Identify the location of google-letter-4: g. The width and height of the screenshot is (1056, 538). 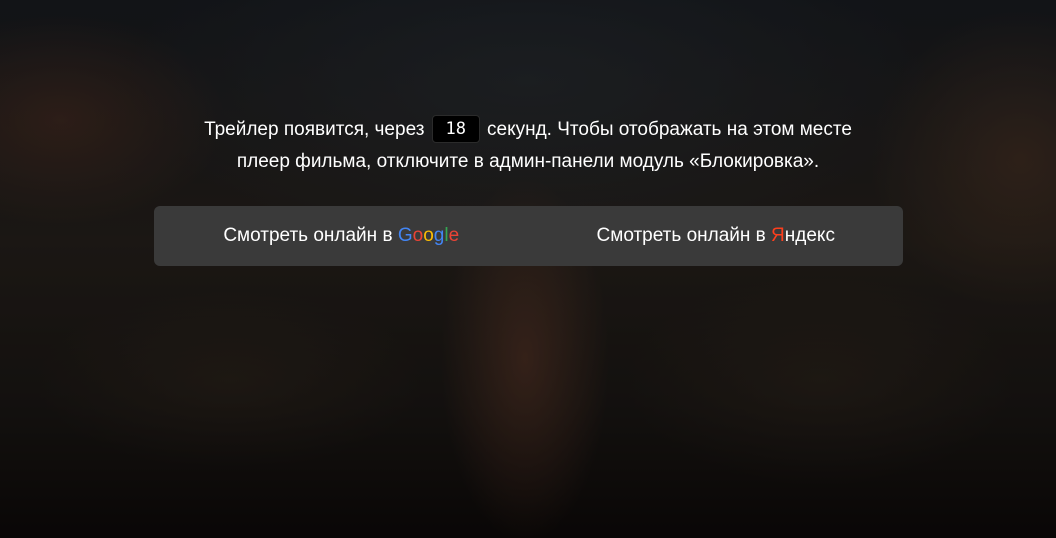
(439, 235).